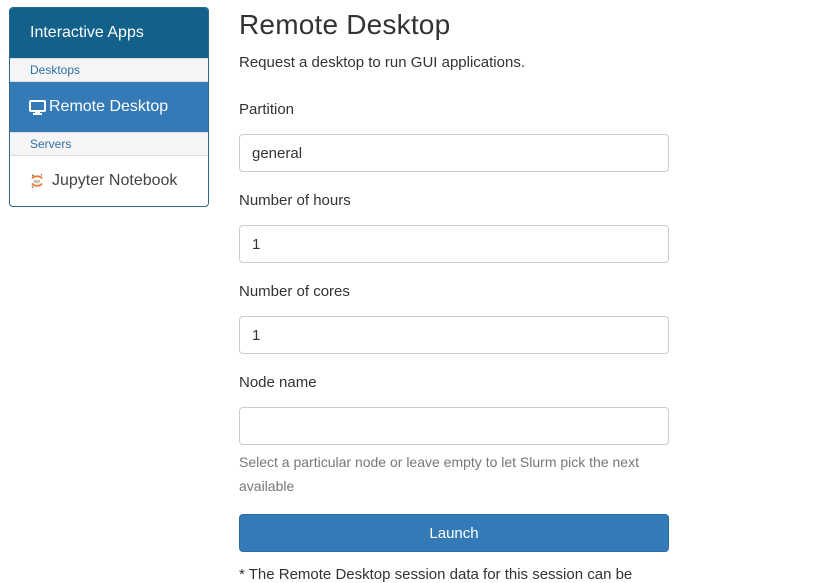 The width and height of the screenshot is (830, 583). I want to click on monitor-icon, so click(37, 107).